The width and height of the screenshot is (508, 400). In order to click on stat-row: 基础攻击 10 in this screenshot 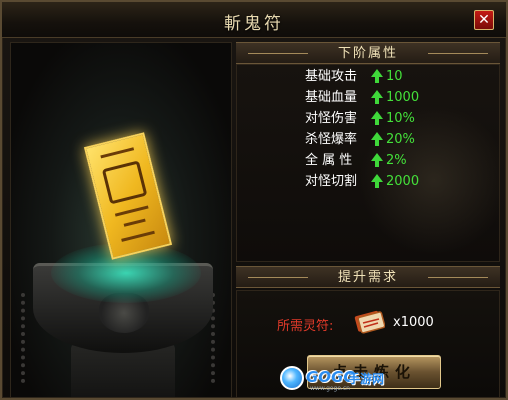, I will do `click(354, 77)`.